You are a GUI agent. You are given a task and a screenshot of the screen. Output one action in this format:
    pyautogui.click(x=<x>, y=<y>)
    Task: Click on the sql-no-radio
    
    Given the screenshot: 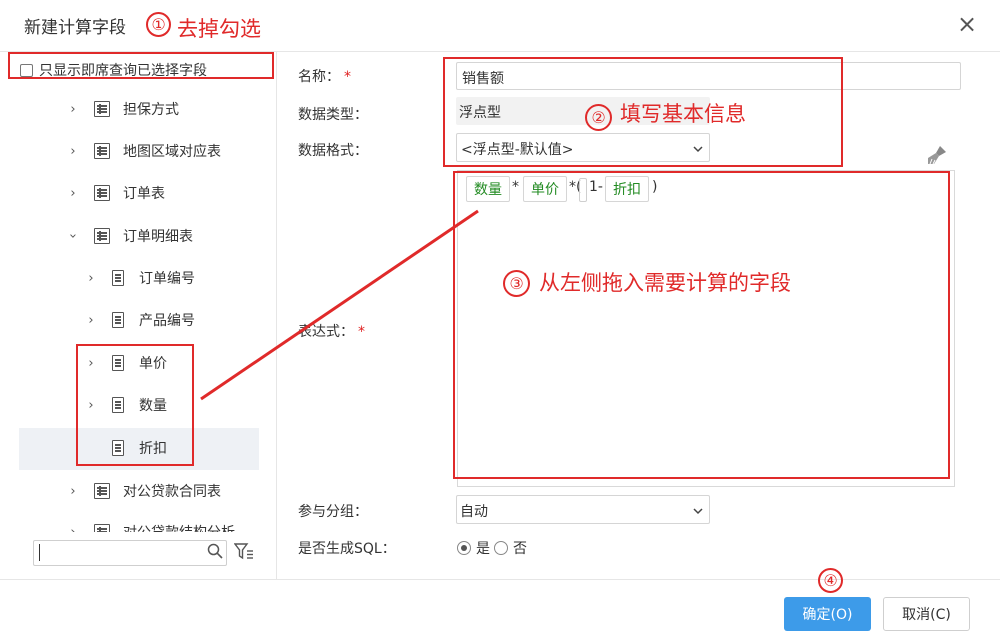 What is the action you would take?
    pyautogui.click(x=501, y=548)
    